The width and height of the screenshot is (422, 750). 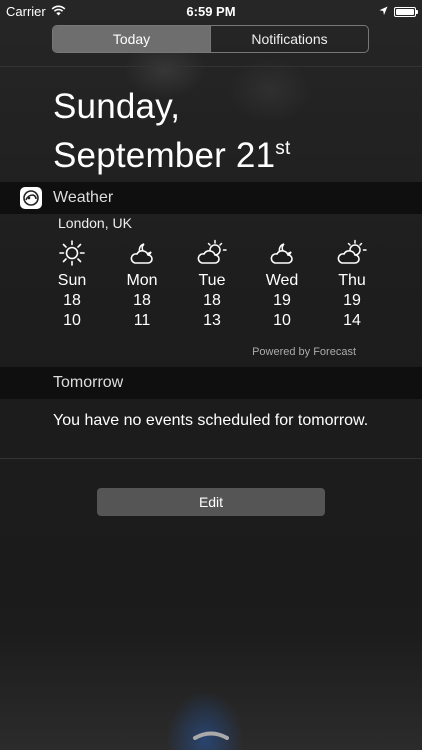 What do you see at coordinates (142, 280) in the screenshot?
I see `forecast-day-name: Mon` at bounding box center [142, 280].